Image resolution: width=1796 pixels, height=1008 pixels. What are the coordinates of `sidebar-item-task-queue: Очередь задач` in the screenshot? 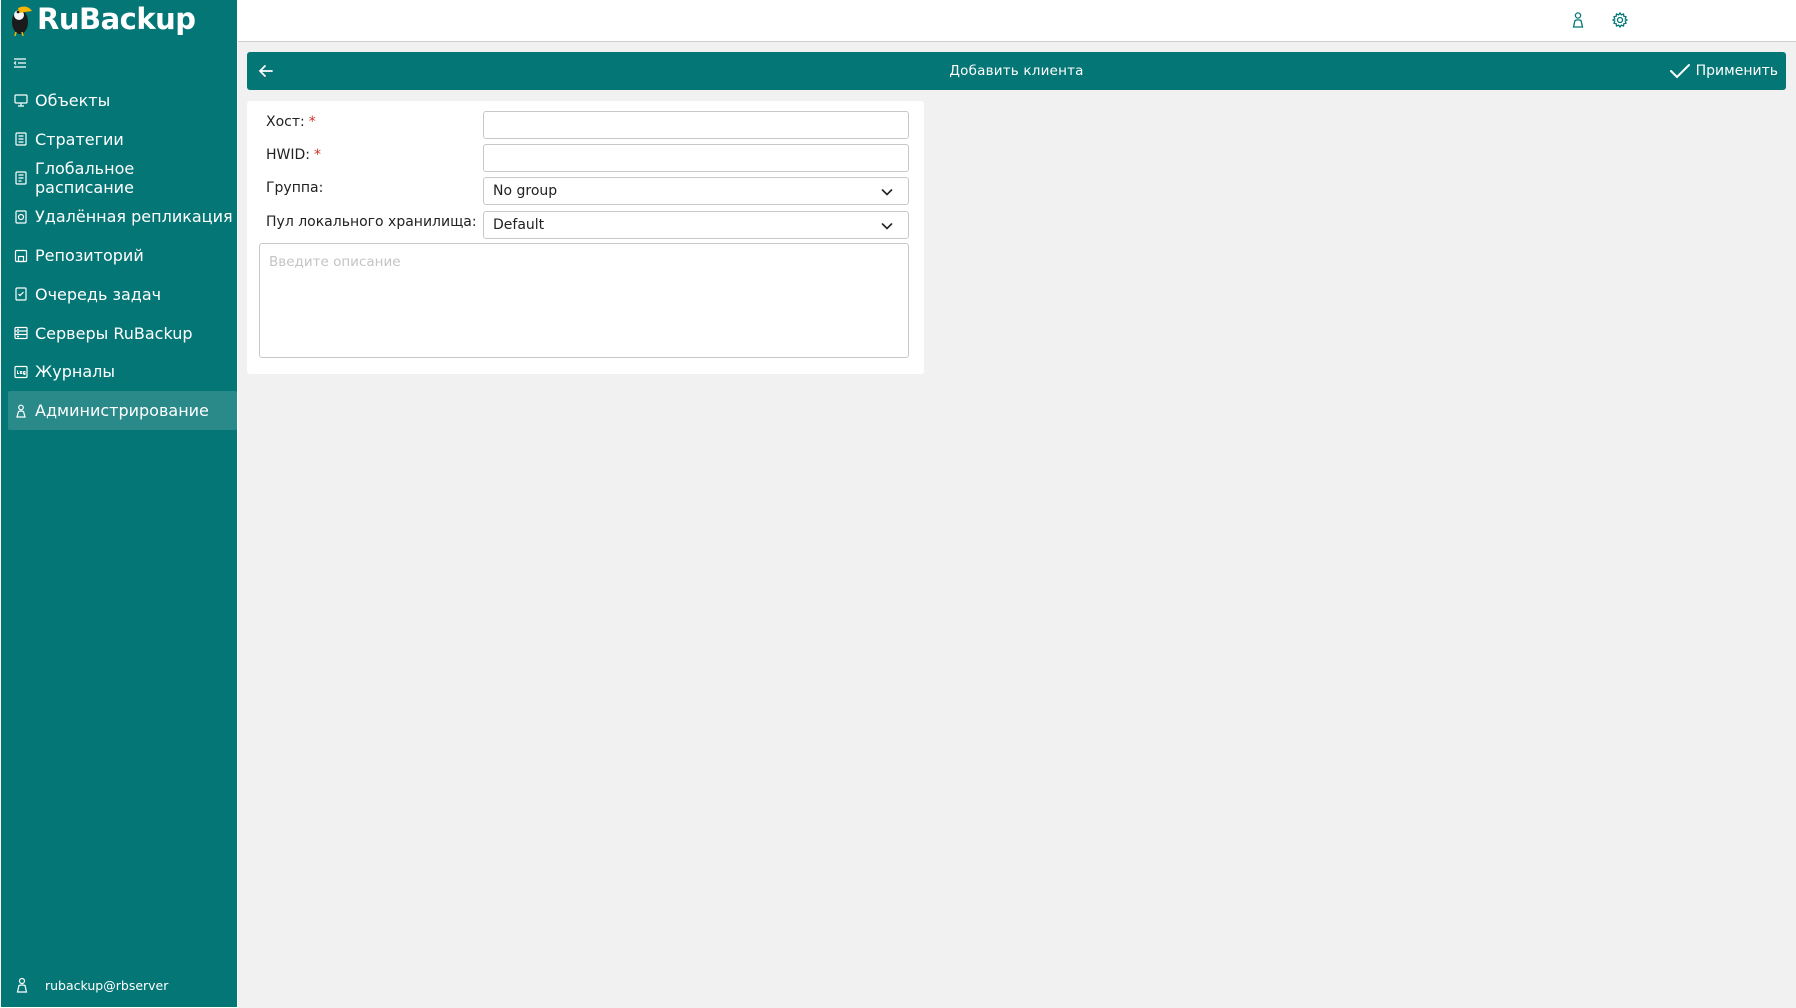 It's located at (122, 294).